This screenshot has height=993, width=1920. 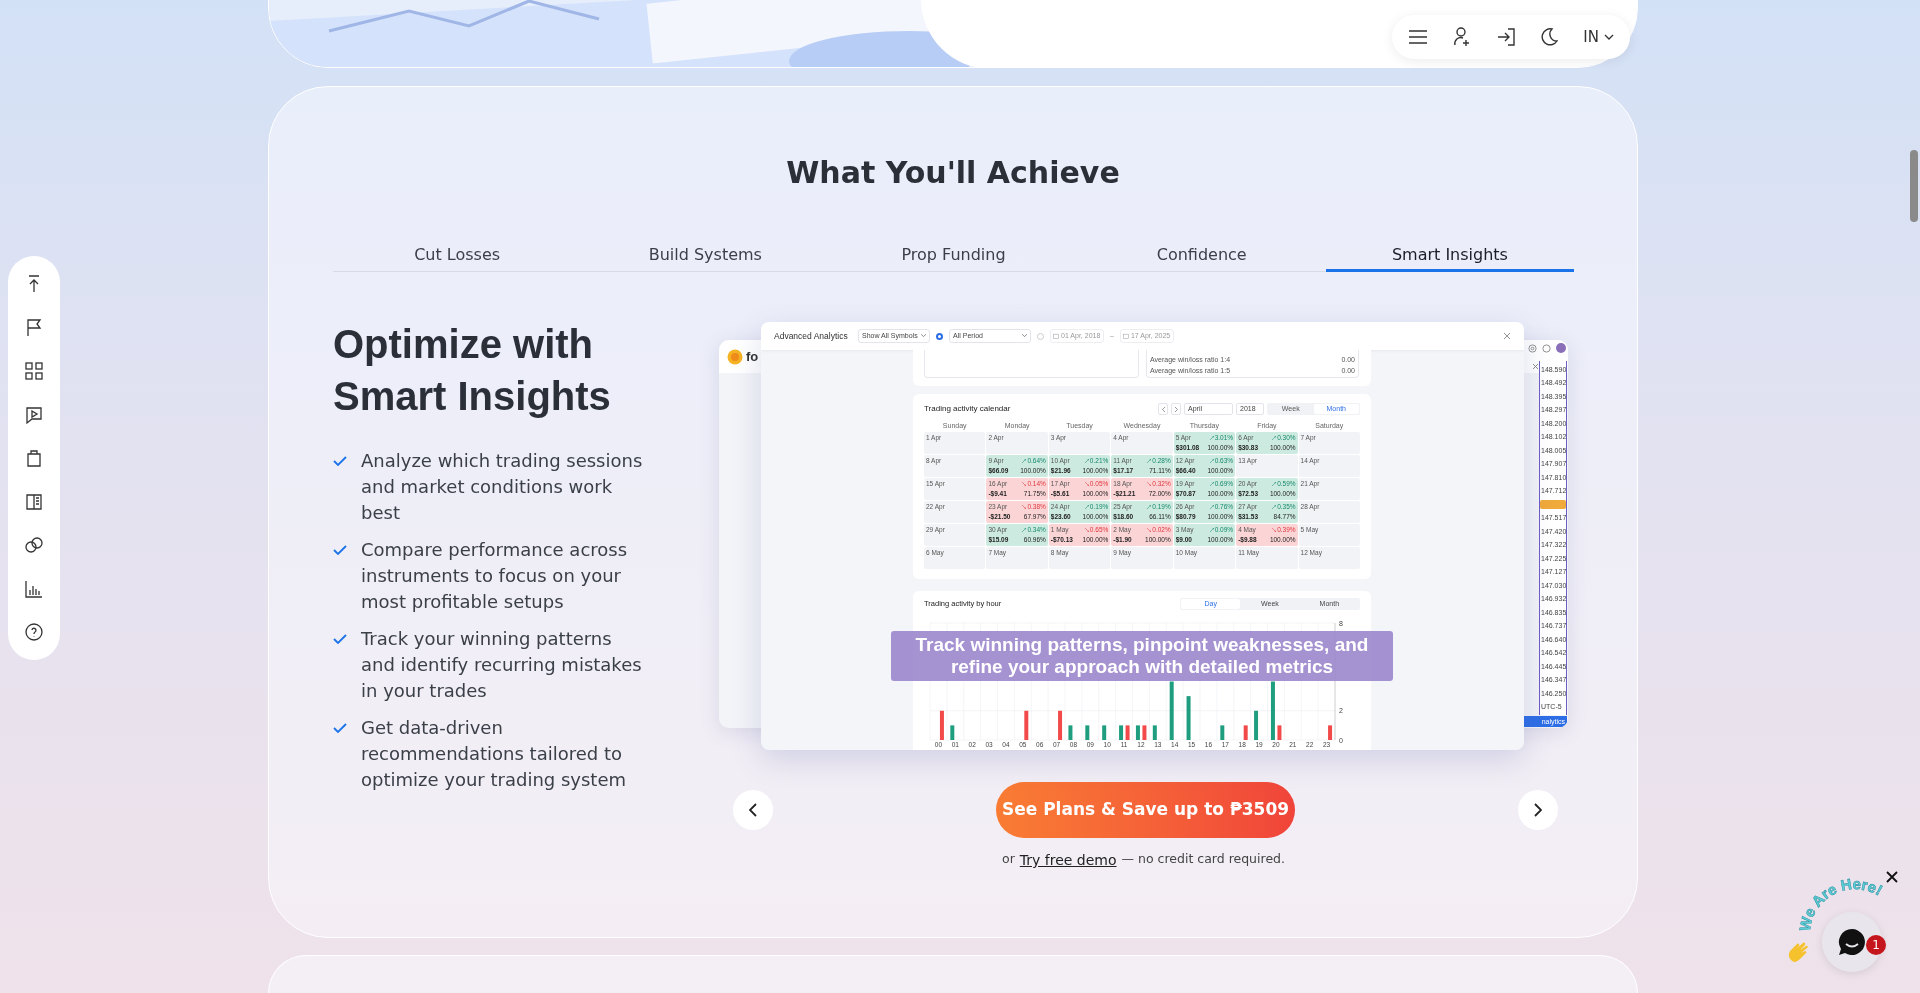 I want to click on previous-slide-button, so click(x=753, y=810).